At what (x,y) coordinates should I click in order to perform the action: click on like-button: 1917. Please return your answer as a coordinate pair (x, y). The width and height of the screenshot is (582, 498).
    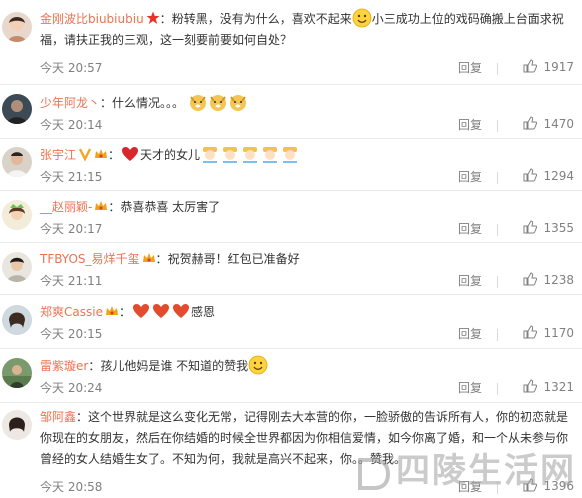
    Looking at the image, I should click on (548, 66).